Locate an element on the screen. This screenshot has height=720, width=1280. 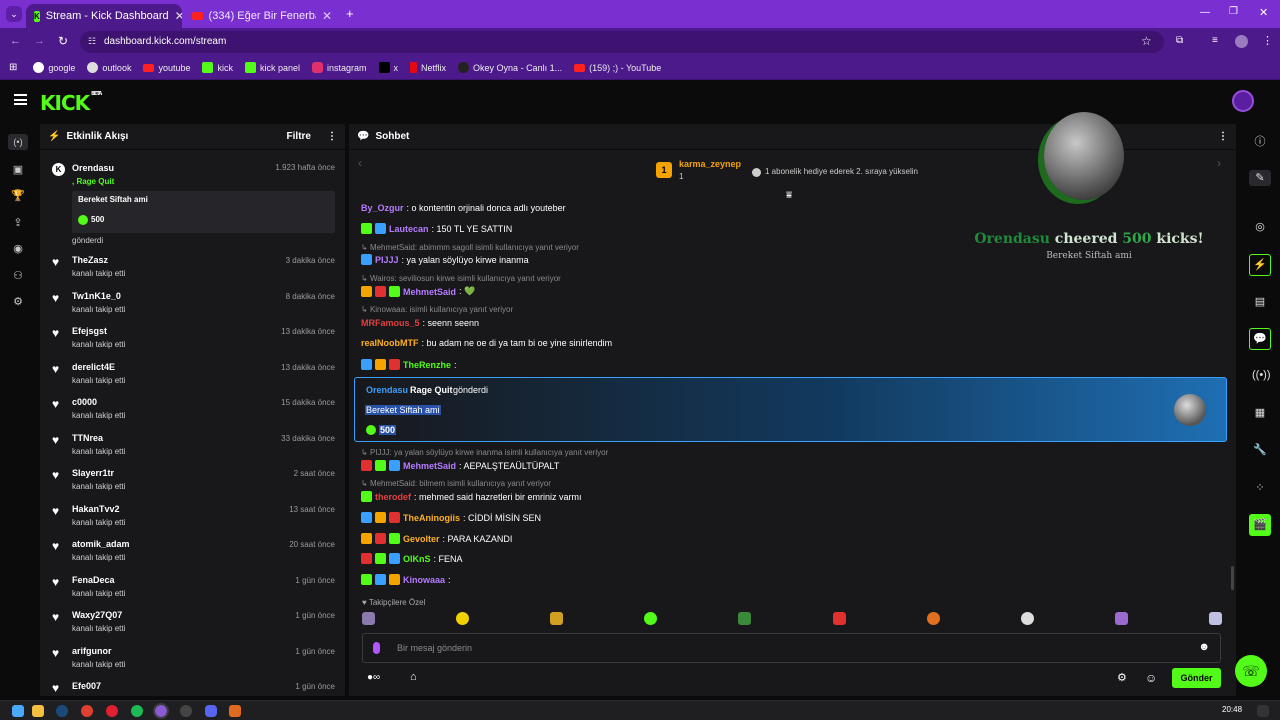
chat-more-icon: ⋮ is located at coordinates (1223, 136).